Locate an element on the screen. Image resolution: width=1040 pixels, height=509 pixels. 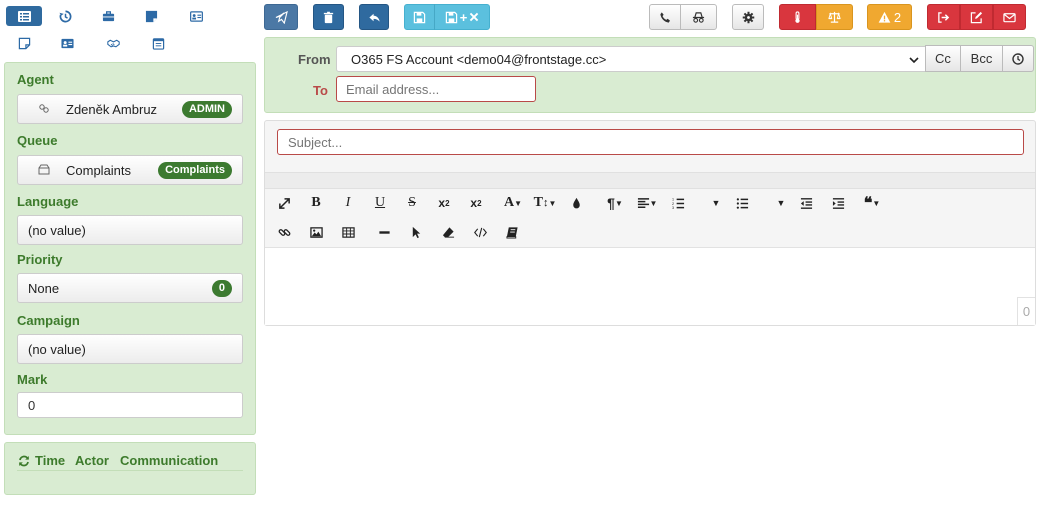
outdent-button is located at coordinates (806, 203).